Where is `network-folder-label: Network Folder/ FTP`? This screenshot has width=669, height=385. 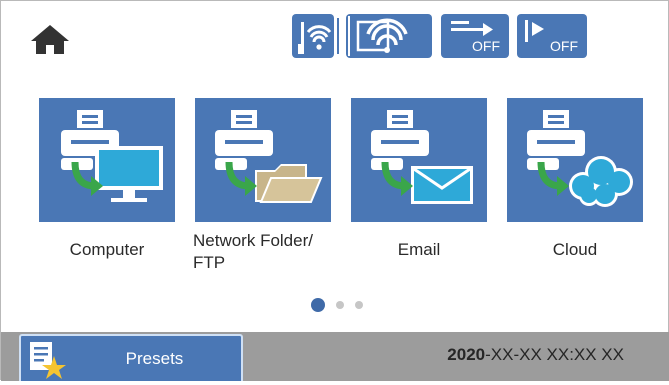
network-folder-label: Network Folder/ FTP is located at coordinates (268, 252).